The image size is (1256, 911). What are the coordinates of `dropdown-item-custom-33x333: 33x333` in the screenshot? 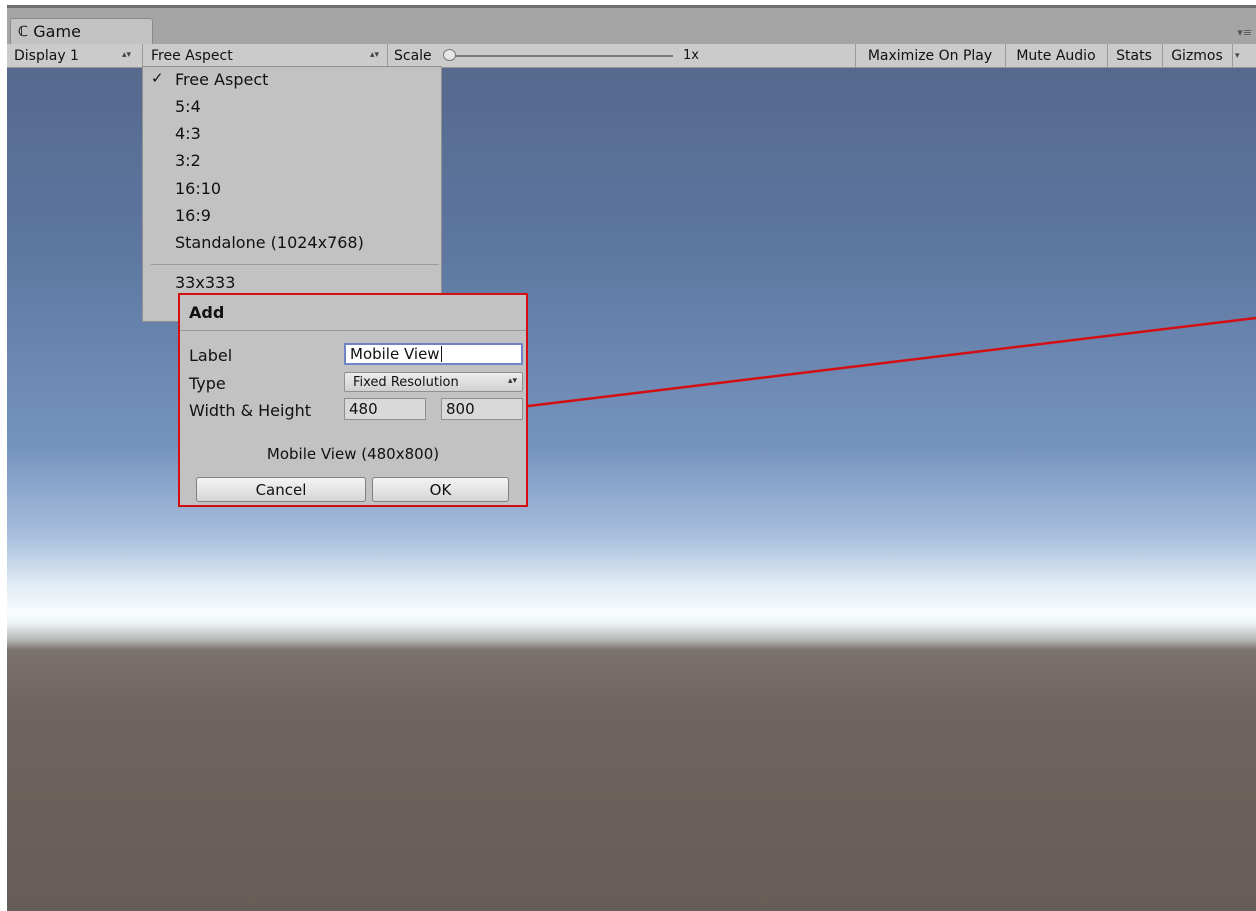 It's located at (205, 282).